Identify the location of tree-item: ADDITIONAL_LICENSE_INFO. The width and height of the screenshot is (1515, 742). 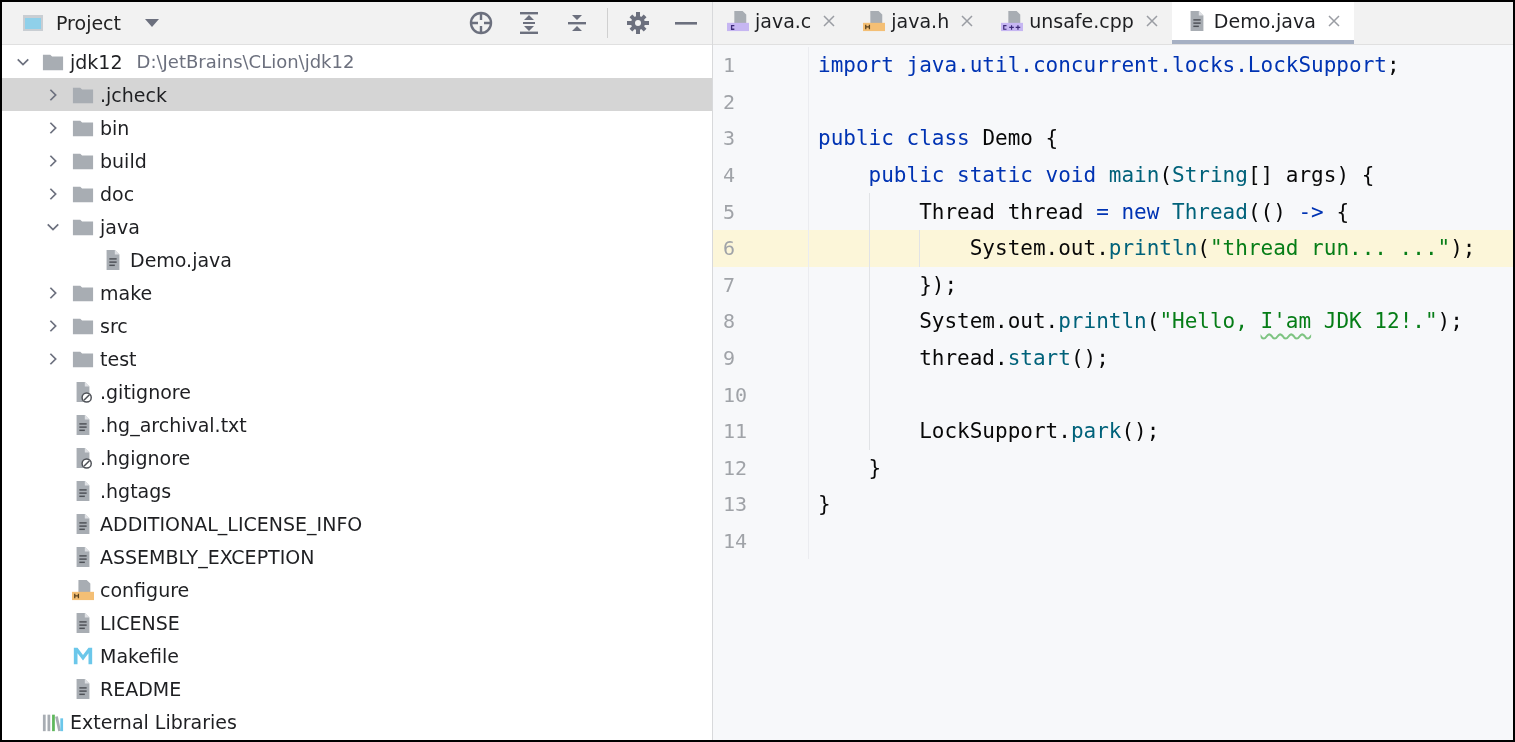
(357, 523).